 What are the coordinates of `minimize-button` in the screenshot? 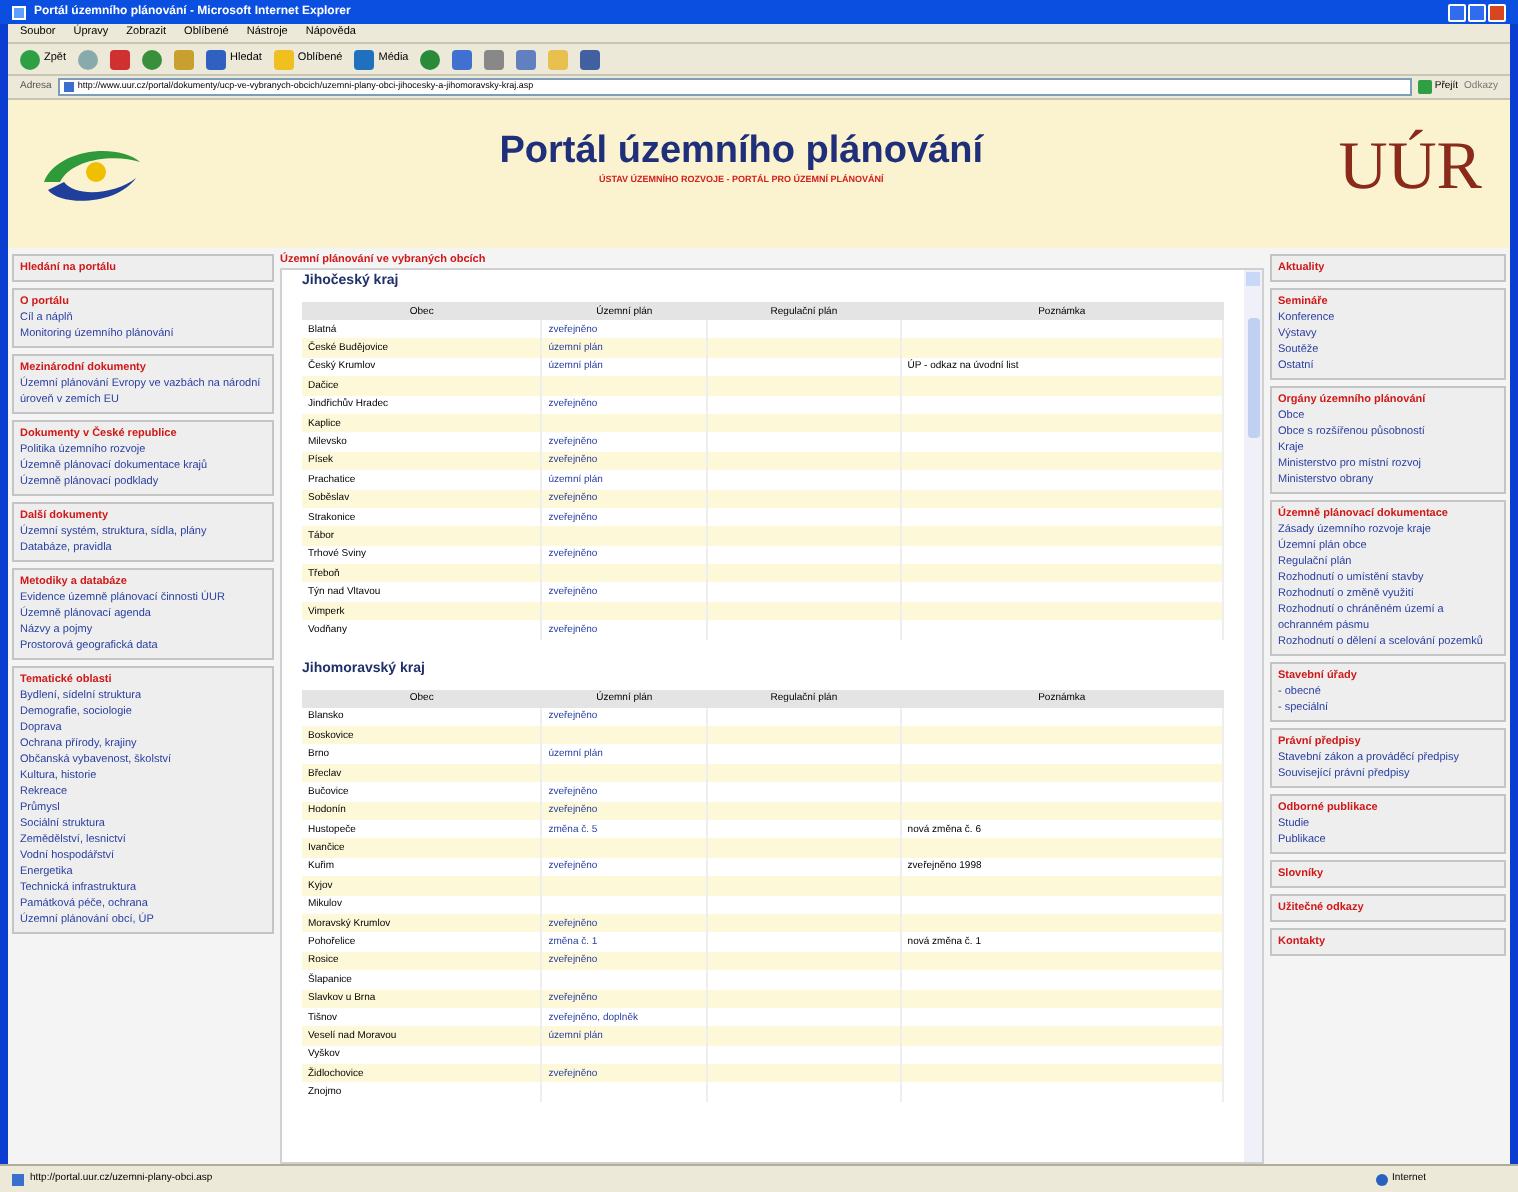 It's located at (1457, 12).